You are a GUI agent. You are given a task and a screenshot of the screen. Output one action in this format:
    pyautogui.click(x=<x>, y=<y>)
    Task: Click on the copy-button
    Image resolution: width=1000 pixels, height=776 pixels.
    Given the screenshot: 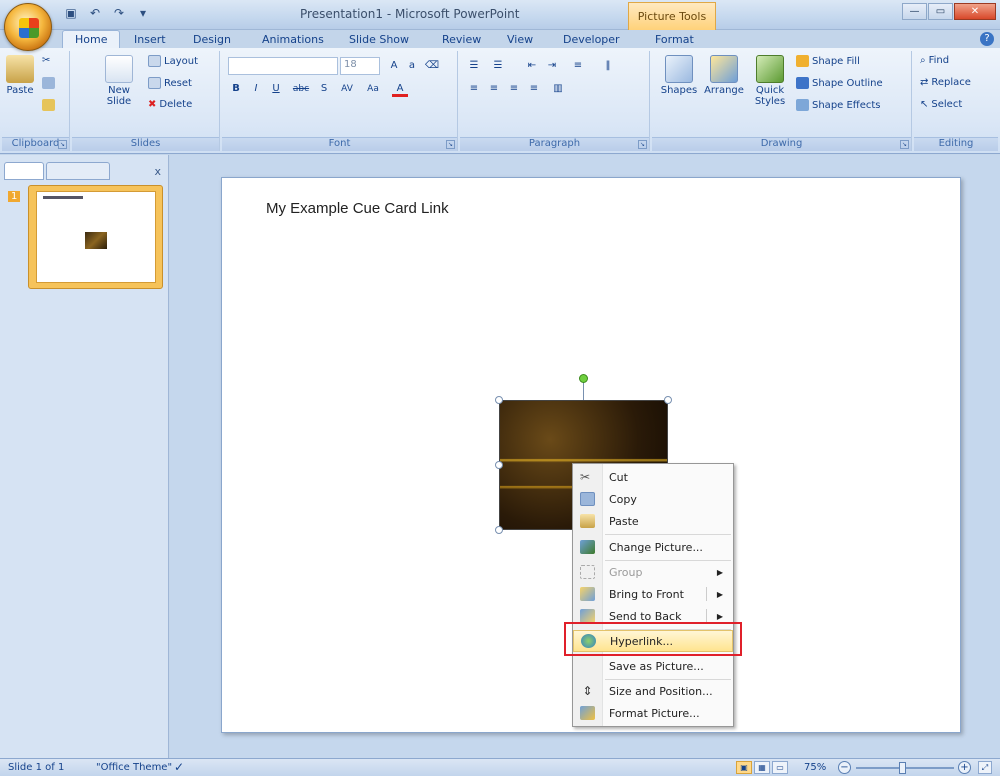 What is the action you would take?
    pyautogui.click(x=48, y=83)
    